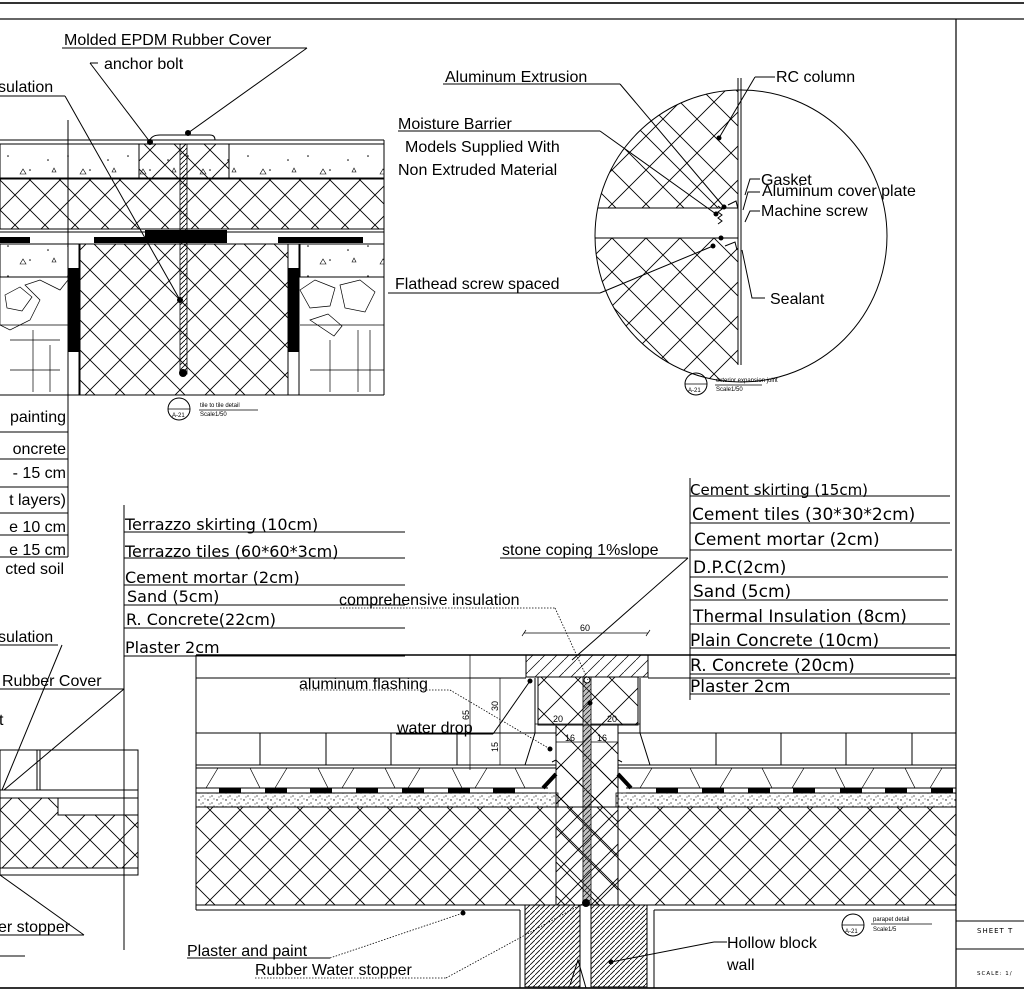  I want to click on dim-height-65: 65, so click(466, 715).